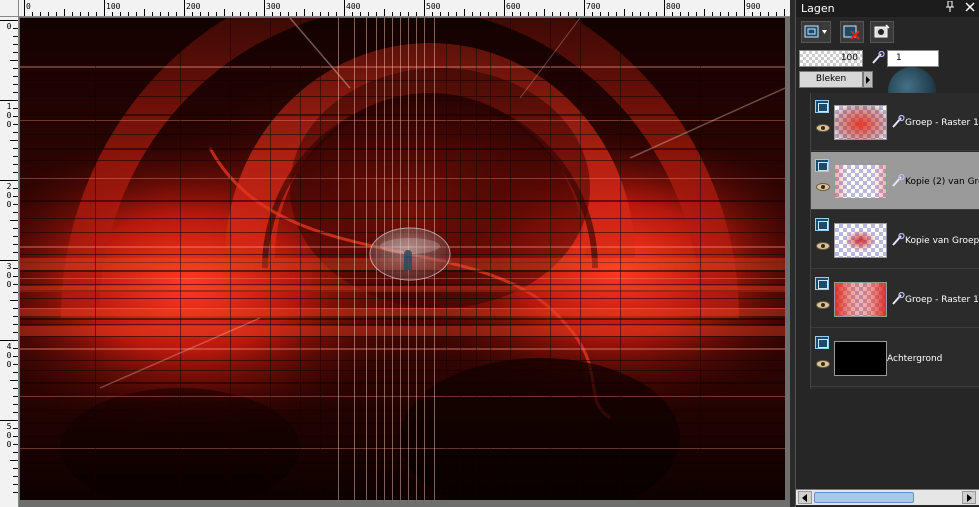 The image size is (979, 507). Describe the element at coordinates (831, 58) in the screenshot. I see `opacity-field: 100` at that location.